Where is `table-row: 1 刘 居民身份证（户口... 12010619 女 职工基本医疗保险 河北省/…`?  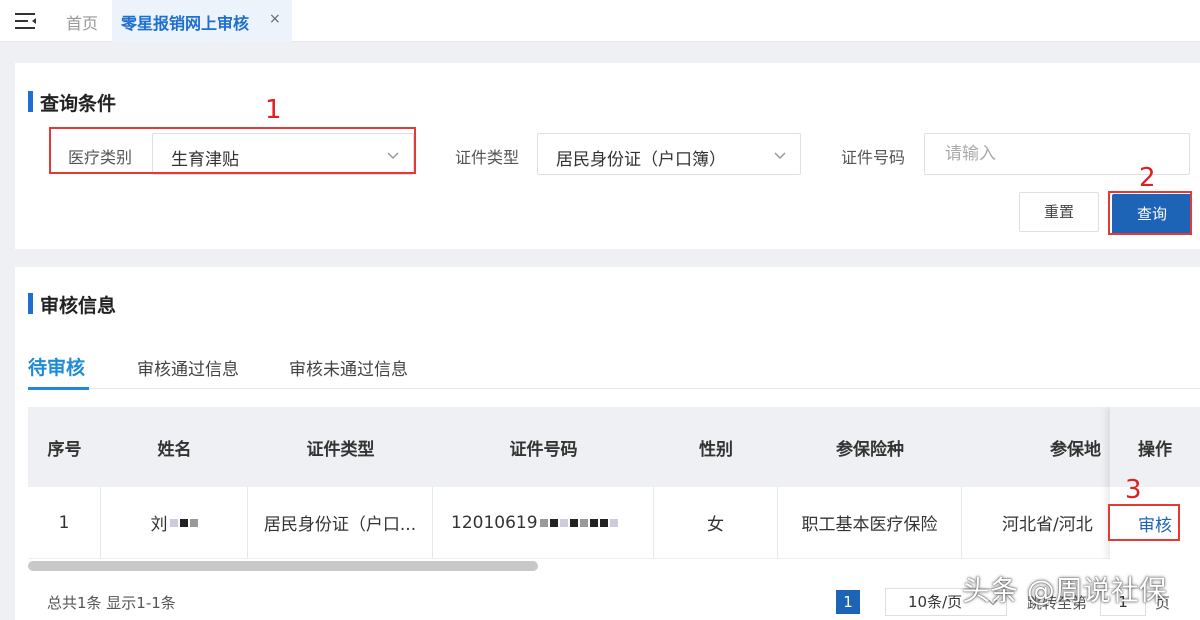 table-row: 1 刘 居民身份证（户口... 12010619 女 职工基本医疗保险 河北省/… is located at coordinates (614, 523).